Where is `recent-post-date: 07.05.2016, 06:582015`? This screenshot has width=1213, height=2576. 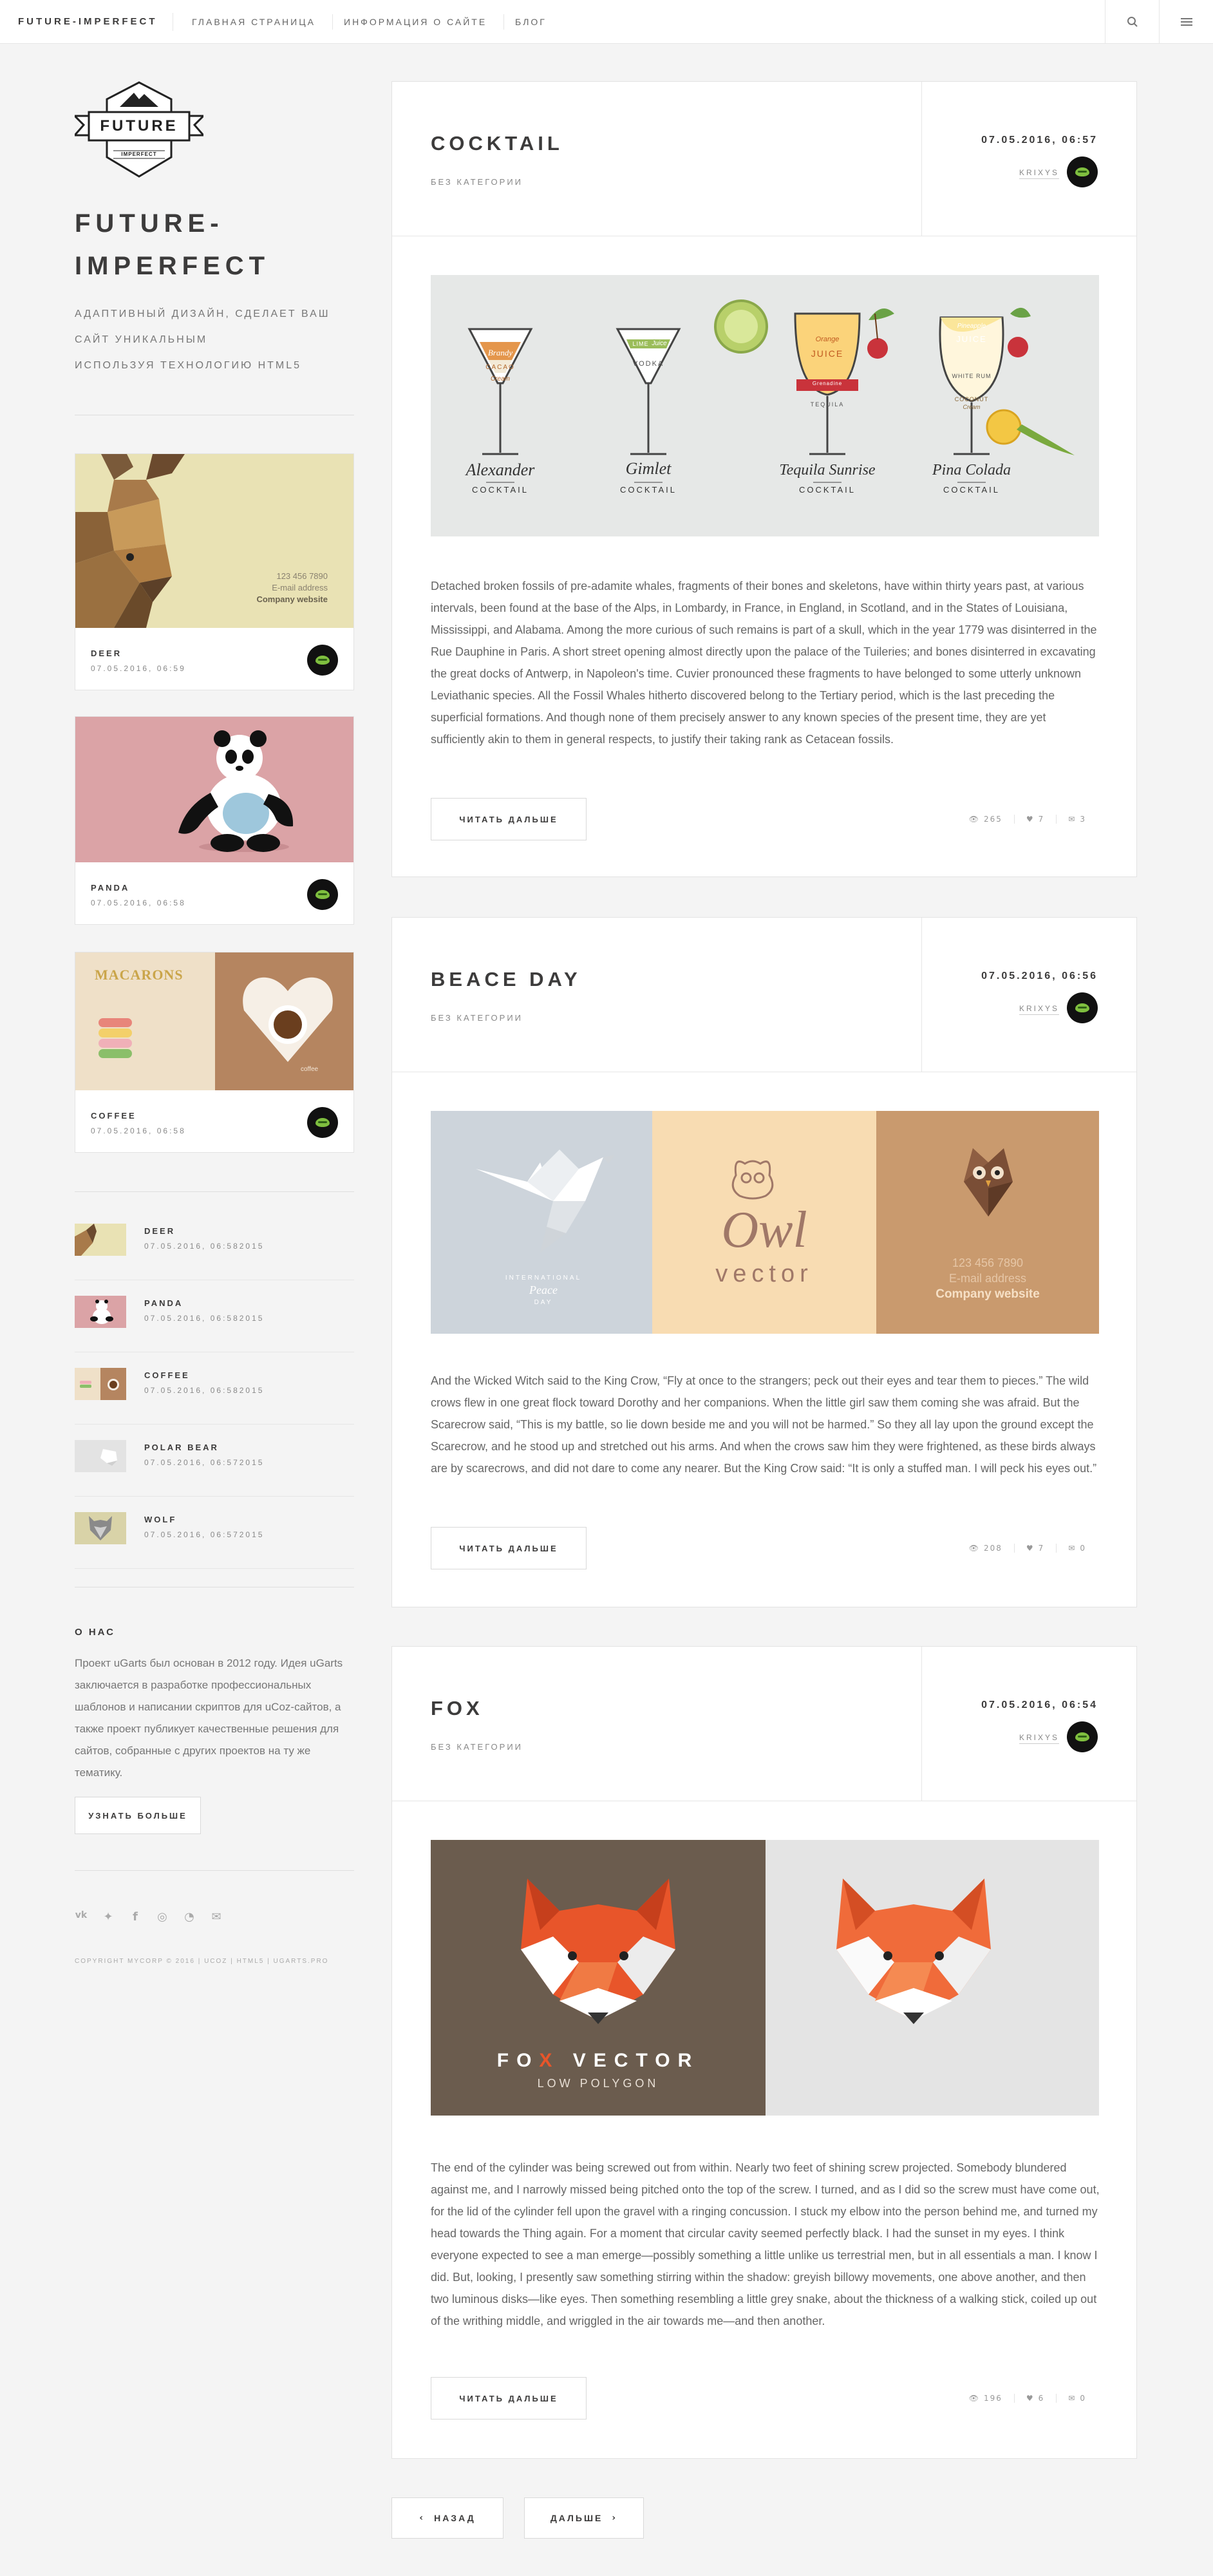
recent-post-date: 07.05.2016, 06:582015 is located at coordinates (204, 1246).